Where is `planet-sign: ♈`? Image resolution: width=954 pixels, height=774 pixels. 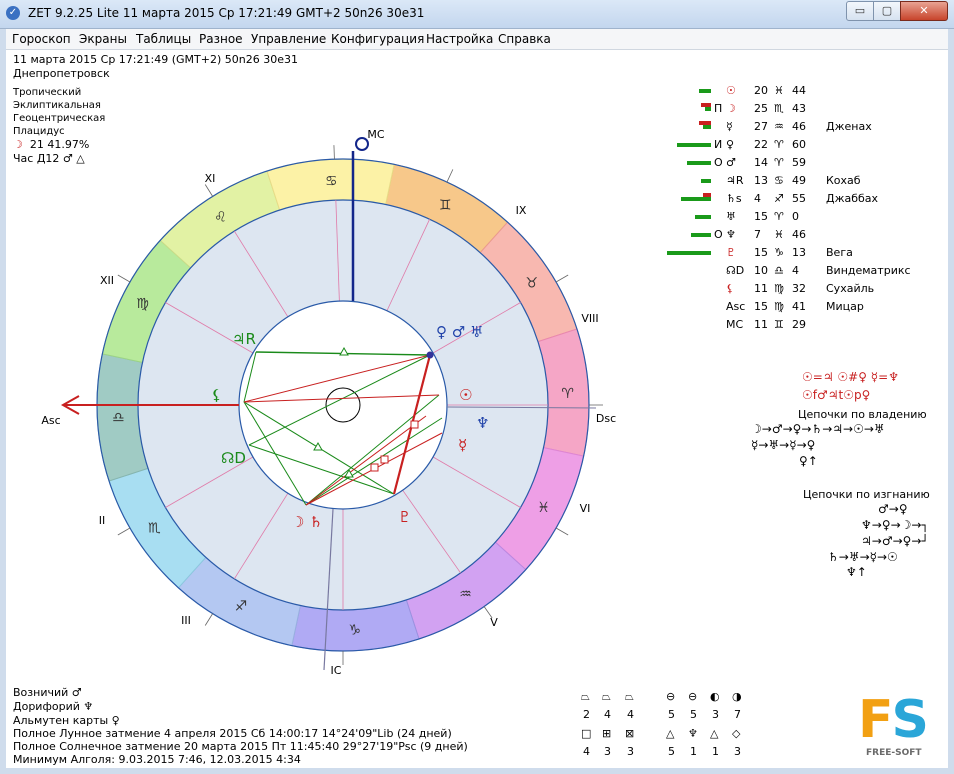
planet-sign: ♈ is located at coordinates (779, 144).